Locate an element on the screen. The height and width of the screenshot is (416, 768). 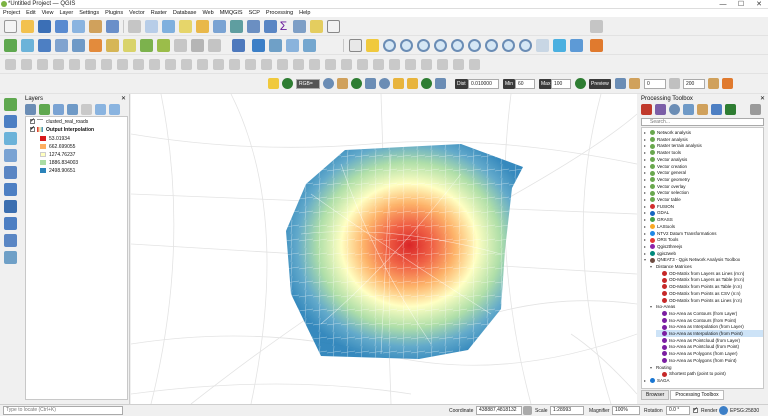
add-ring-icon is located at coordinates (218, 64).